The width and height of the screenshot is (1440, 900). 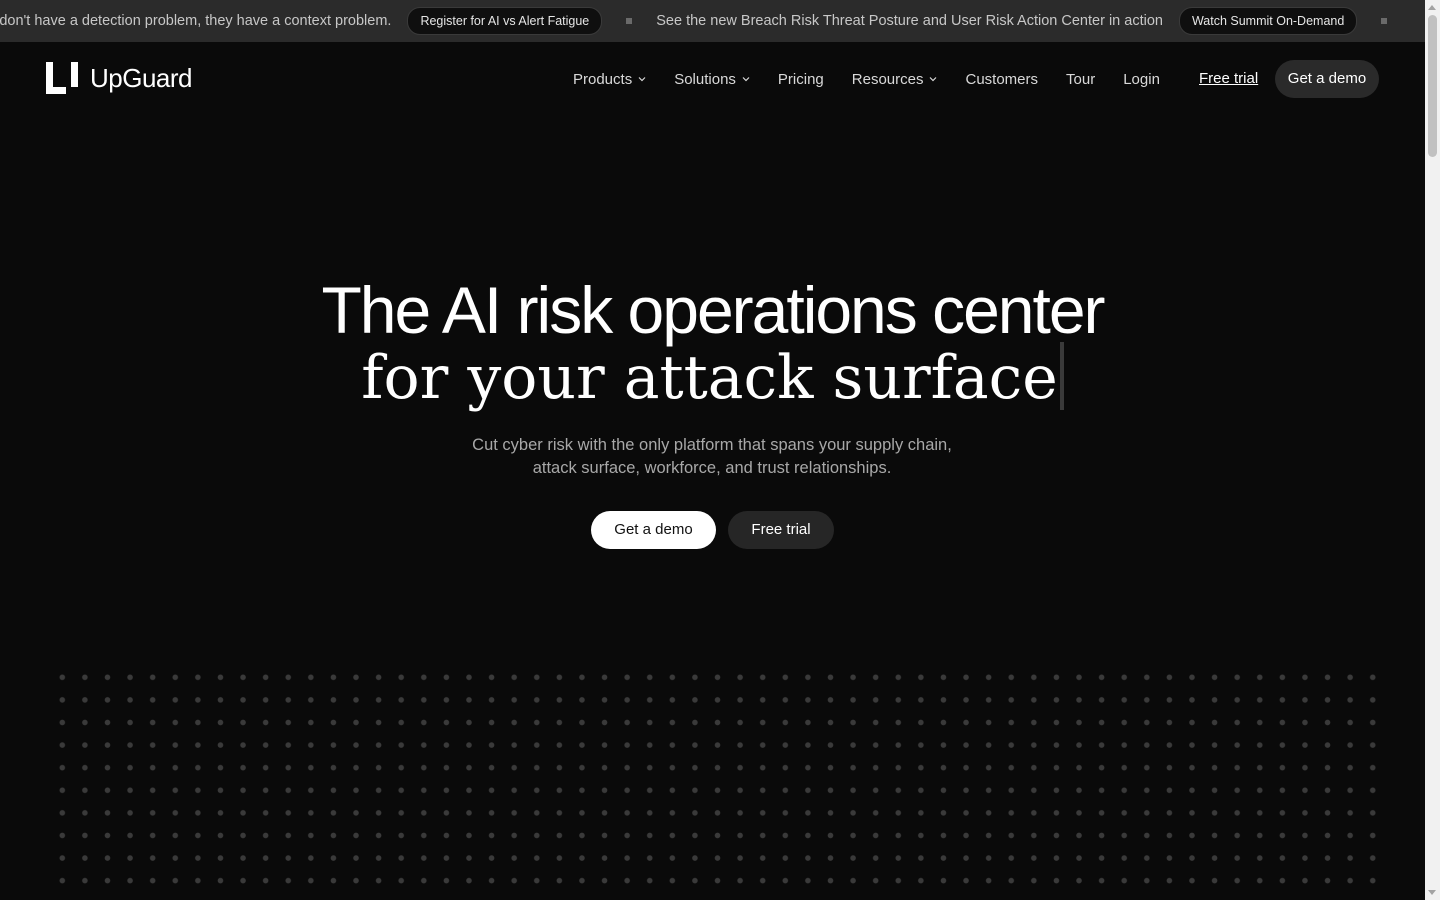 What do you see at coordinates (705, 79) in the screenshot?
I see `nav-label: Solutions` at bounding box center [705, 79].